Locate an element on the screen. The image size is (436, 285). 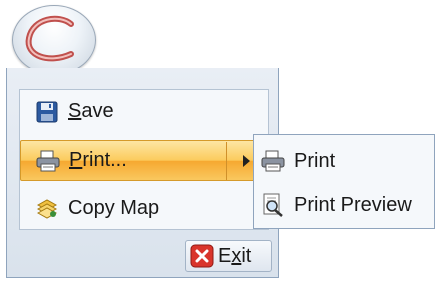
submenu-item-print-preview: Print Preview is located at coordinates (336, 205).